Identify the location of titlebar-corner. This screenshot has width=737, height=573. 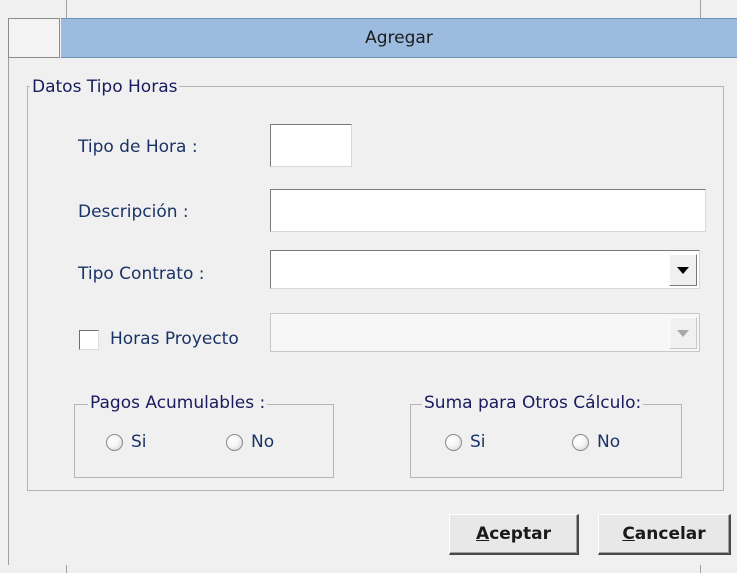
(34, 38).